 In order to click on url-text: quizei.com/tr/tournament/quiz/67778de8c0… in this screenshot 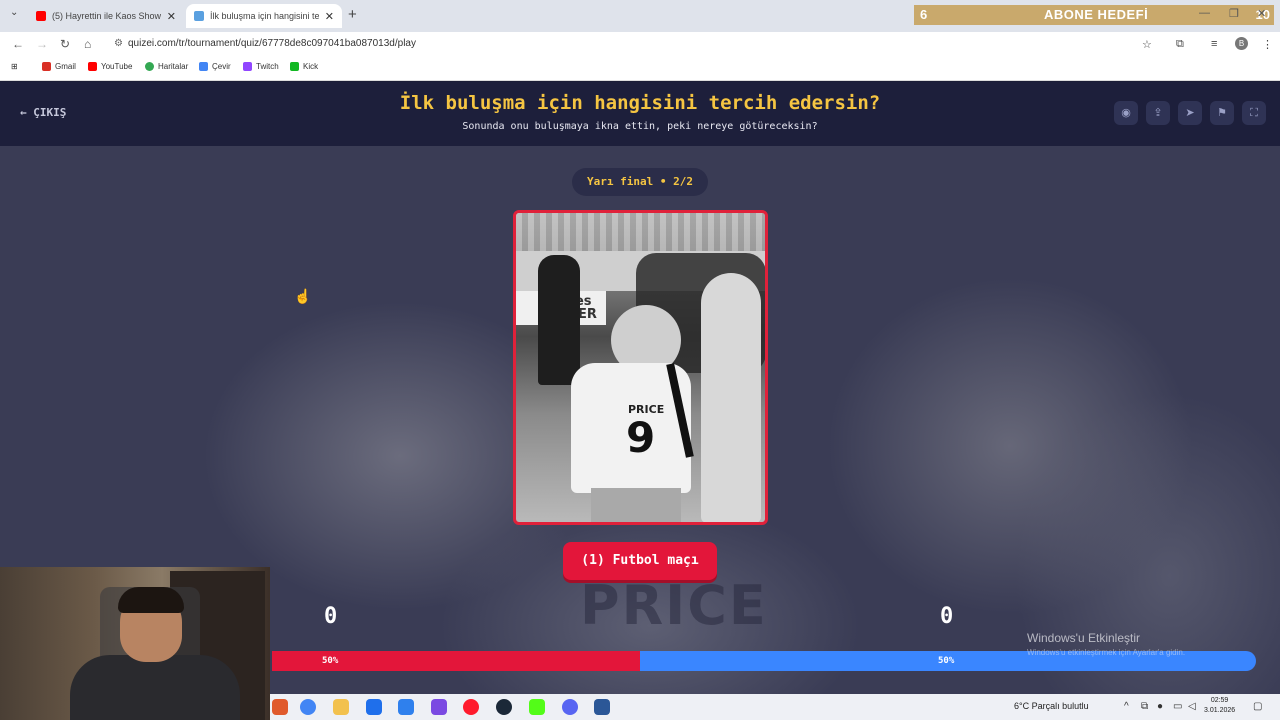, I will do `click(272, 43)`.